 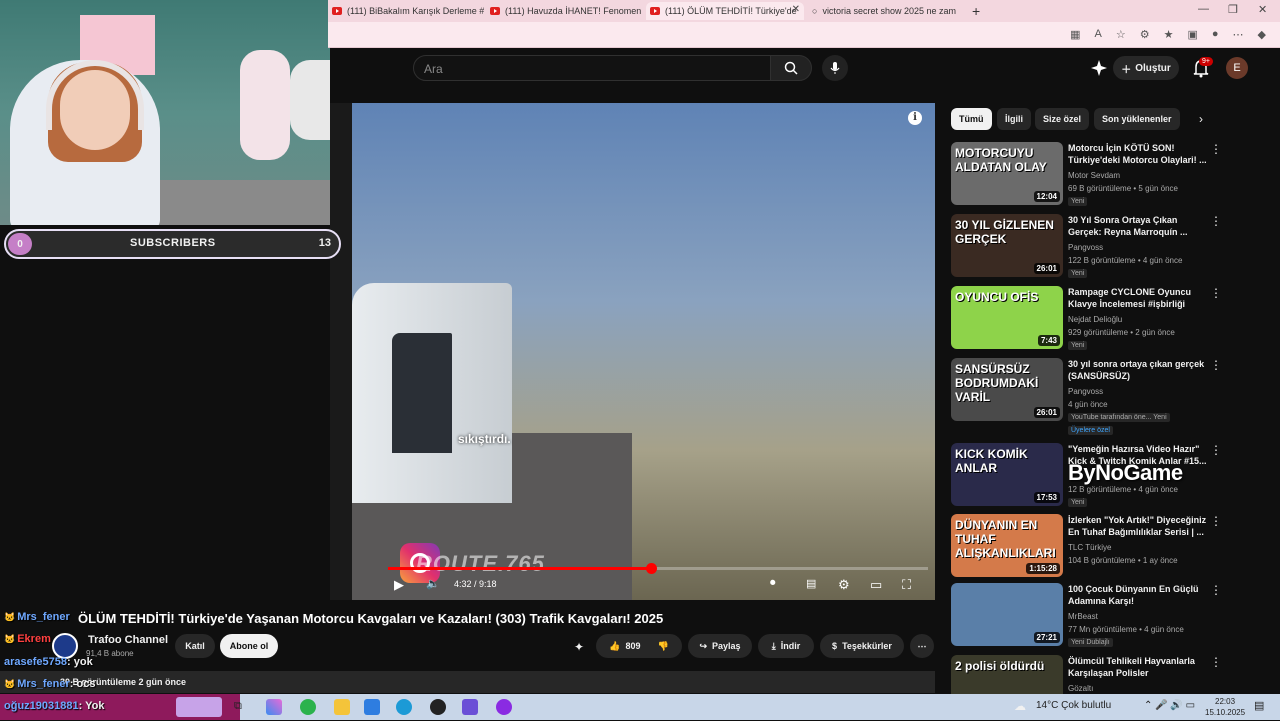 What do you see at coordinates (342, 707) in the screenshot?
I see `file-explorer-icon` at bounding box center [342, 707].